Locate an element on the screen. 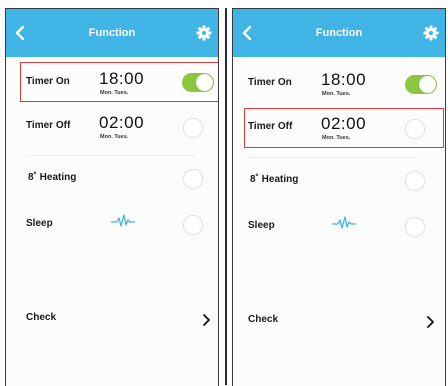  screenshot-divider is located at coordinates (226, 196).